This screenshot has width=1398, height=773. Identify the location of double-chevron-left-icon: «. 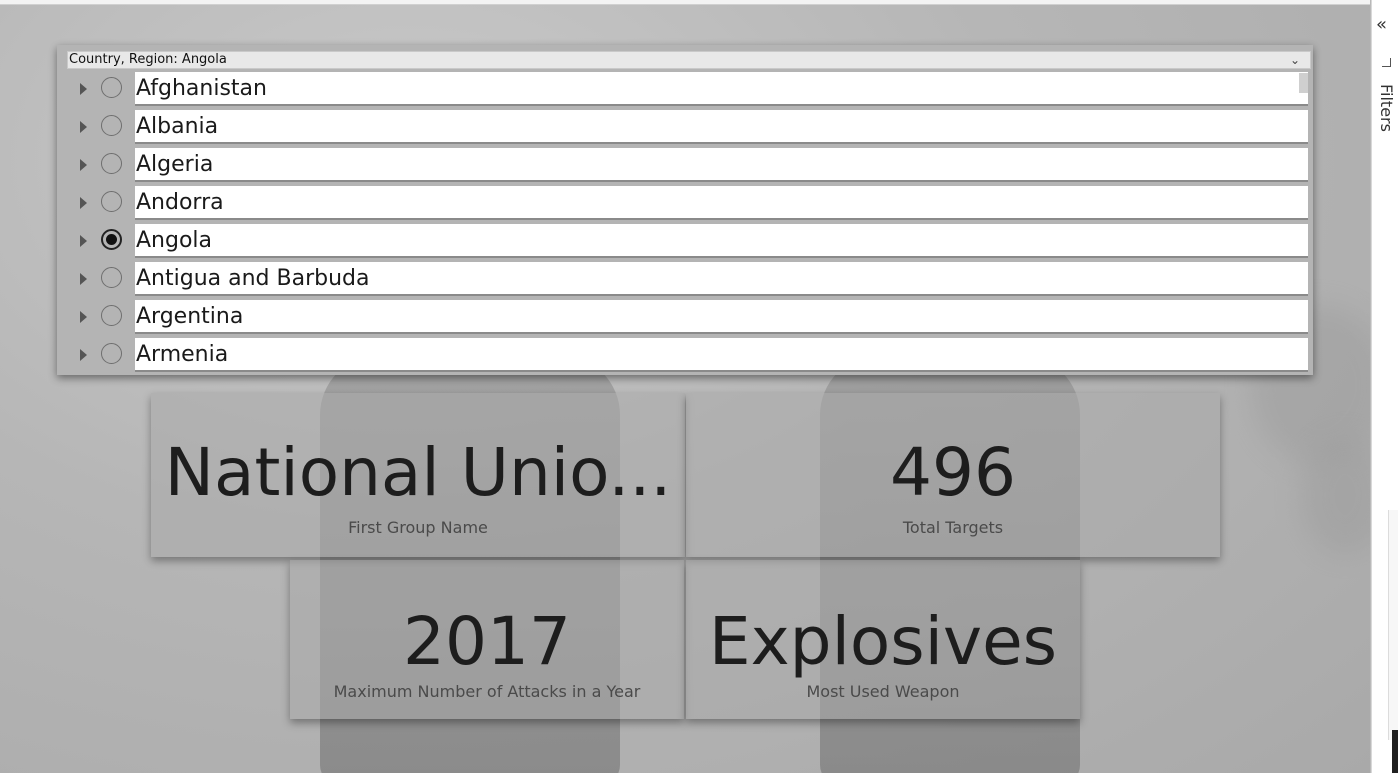
(1381, 24).